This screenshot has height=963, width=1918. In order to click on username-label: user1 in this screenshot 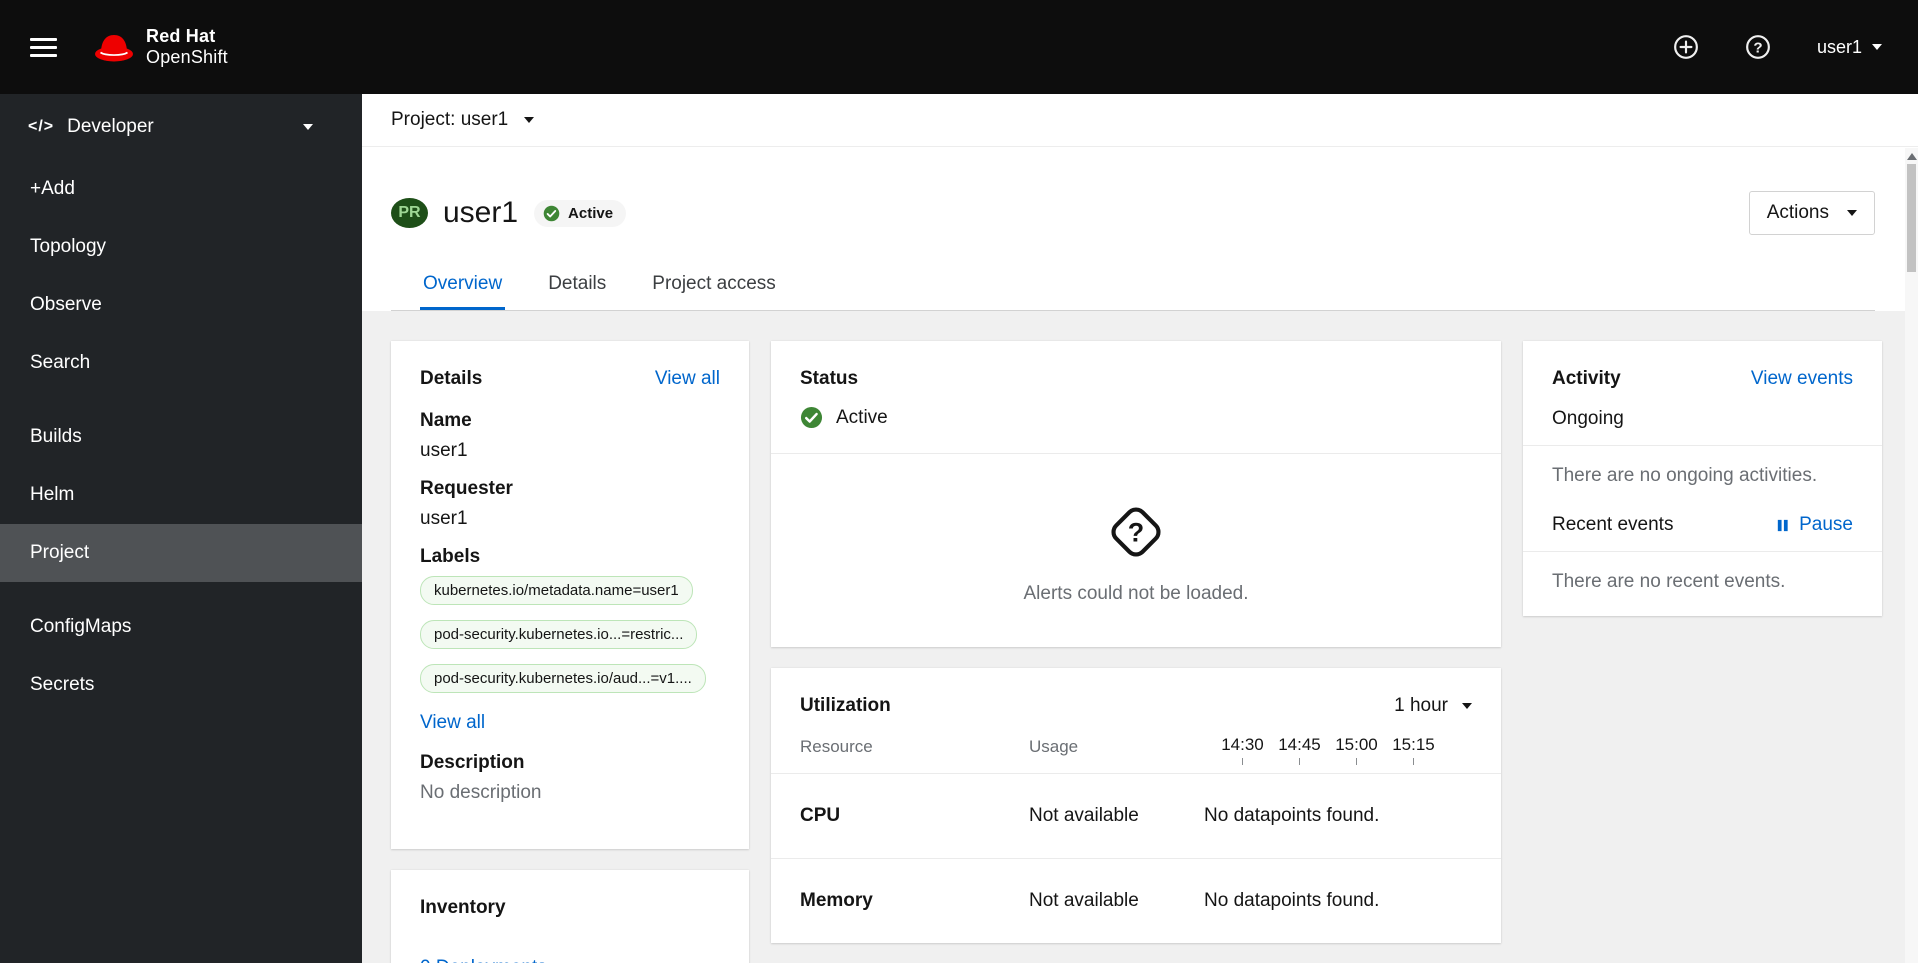, I will do `click(1839, 46)`.